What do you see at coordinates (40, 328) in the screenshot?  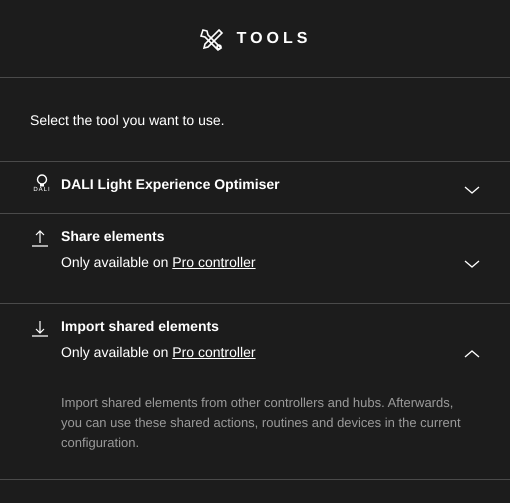 I see `download-icon` at bounding box center [40, 328].